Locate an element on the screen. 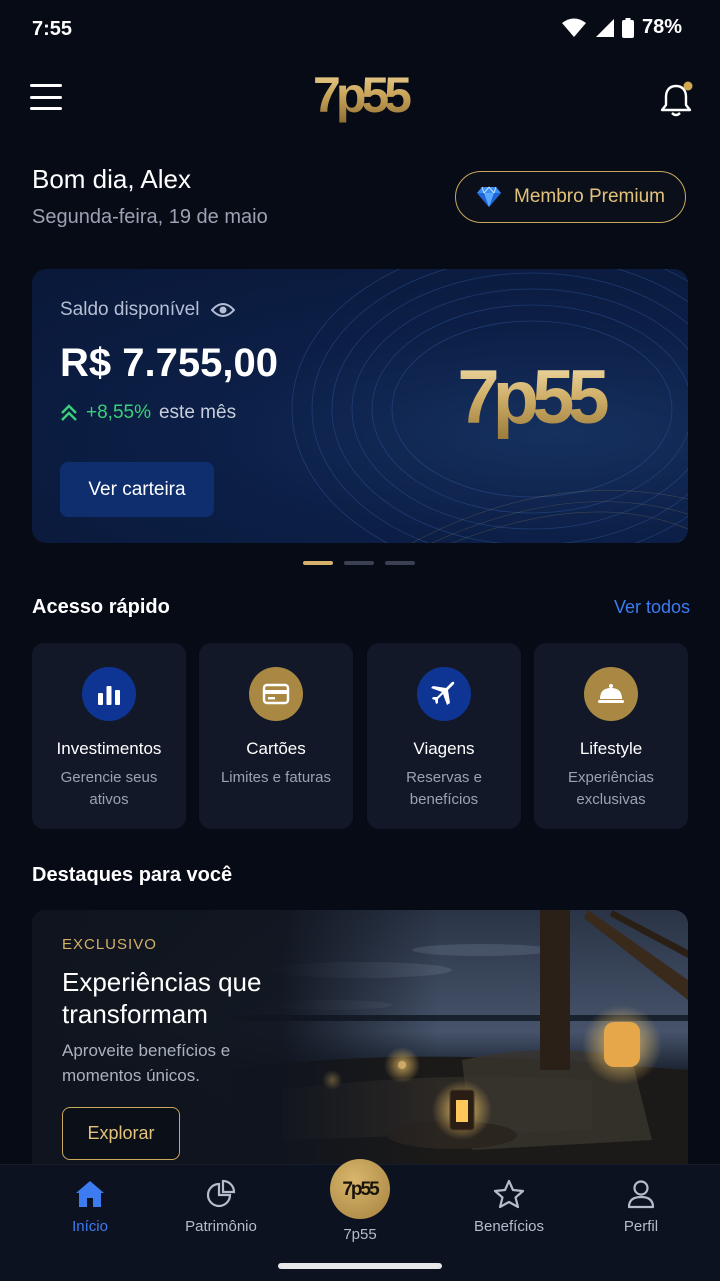 The height and width of the screenshot is (1281, 720). view-wallet-button: Ver carteira is located at coordinates (137, 489).